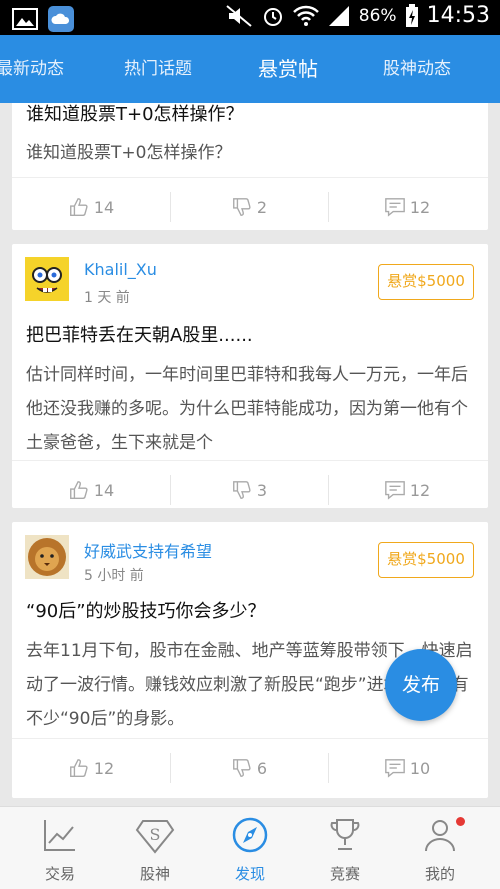  What do you see at coordinates (288, 69) in the screenshot?
I see `tab-bounty-posts: 悬赏帖` at bounding box center [288, 69].